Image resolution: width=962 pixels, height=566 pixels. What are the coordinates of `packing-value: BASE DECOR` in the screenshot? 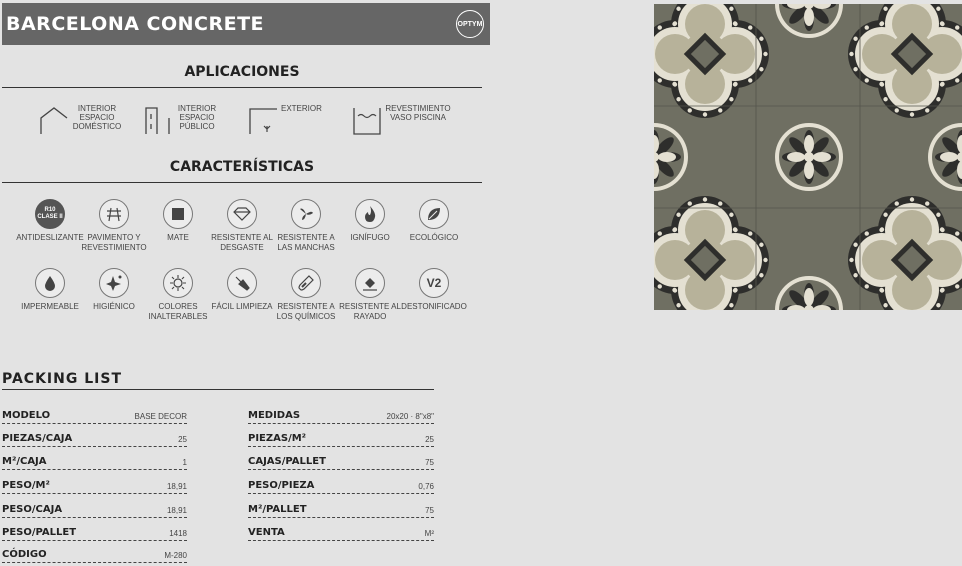 It's located at (160, 416).